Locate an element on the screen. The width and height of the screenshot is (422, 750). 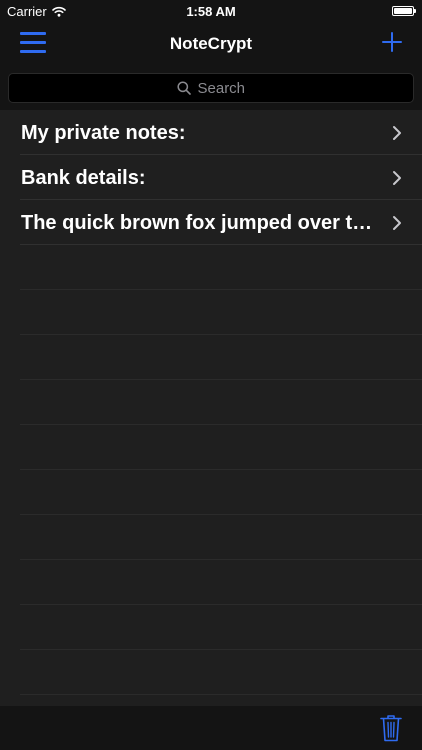
search-input is located at coordinates (221, 88).